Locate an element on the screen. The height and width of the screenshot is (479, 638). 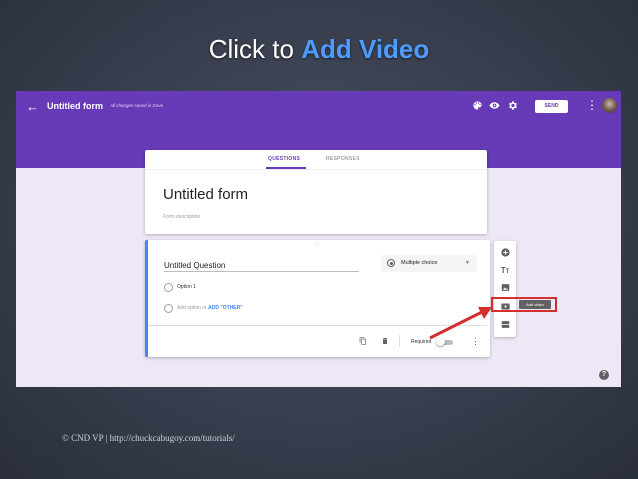
slide-title-prefix: Click to is located at coordinates (255, 49).